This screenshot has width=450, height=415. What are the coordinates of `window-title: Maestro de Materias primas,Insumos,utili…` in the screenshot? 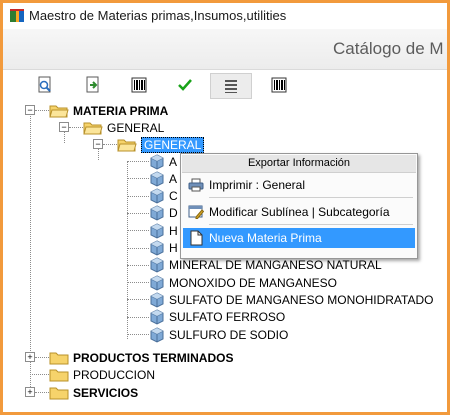 It's located at (158, 15).